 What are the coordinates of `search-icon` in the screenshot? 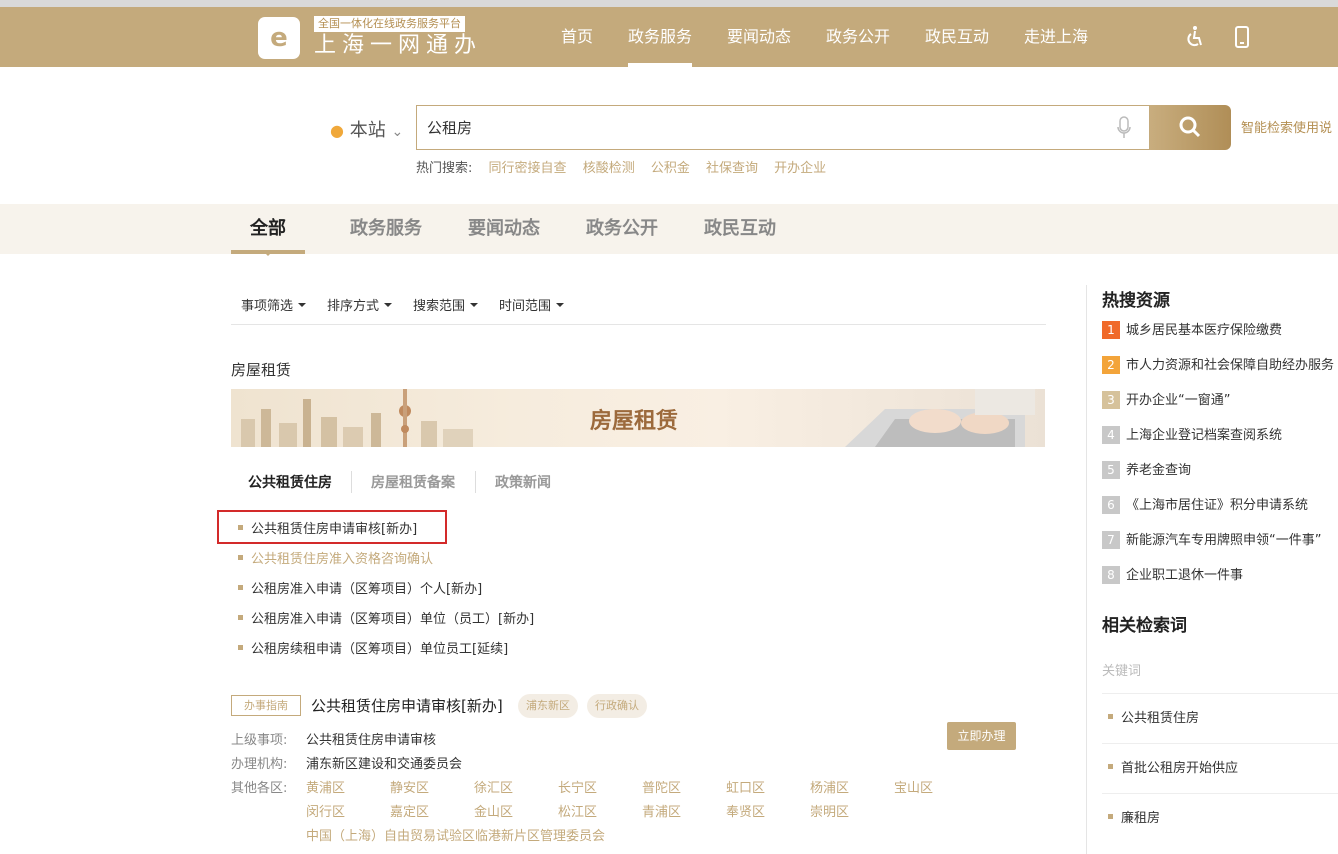 It's located at (1190, 127).